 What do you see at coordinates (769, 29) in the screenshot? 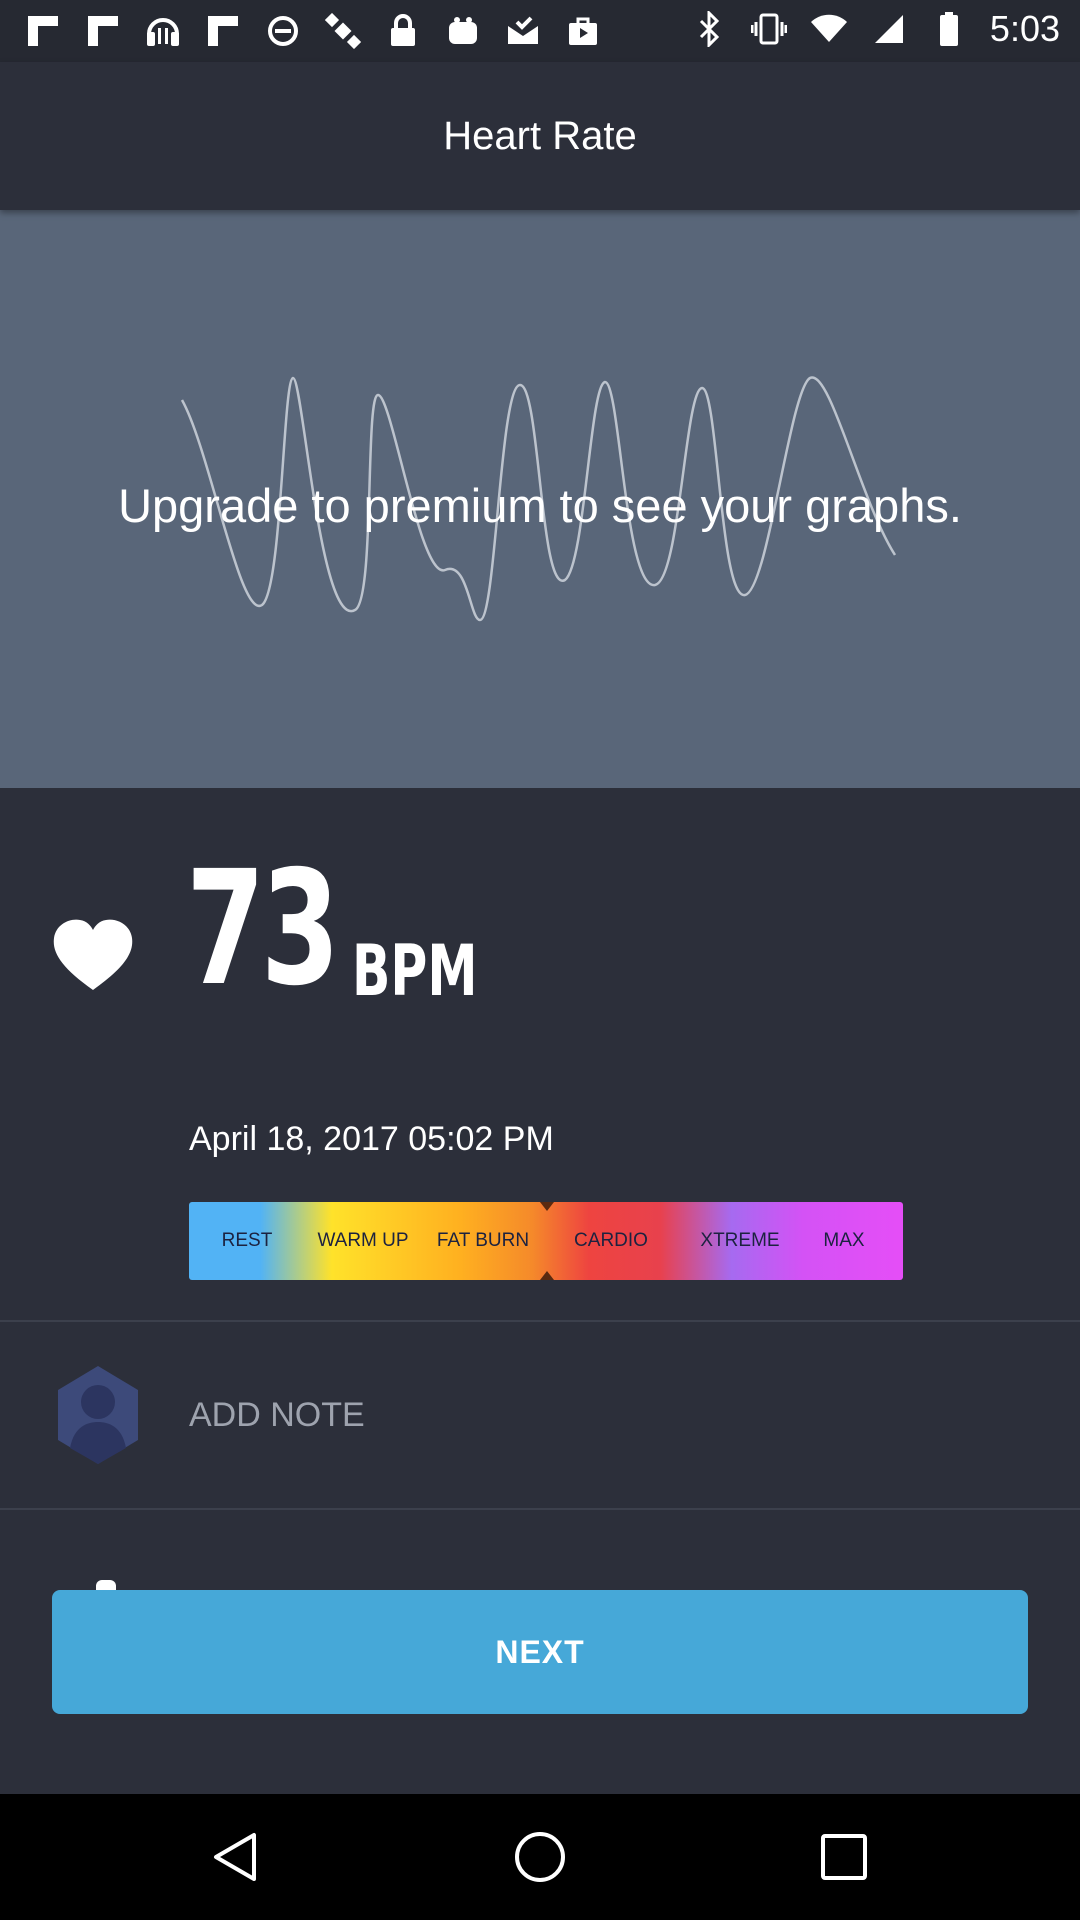
I see `vibrate-icon` at bounding box center [769, 29].